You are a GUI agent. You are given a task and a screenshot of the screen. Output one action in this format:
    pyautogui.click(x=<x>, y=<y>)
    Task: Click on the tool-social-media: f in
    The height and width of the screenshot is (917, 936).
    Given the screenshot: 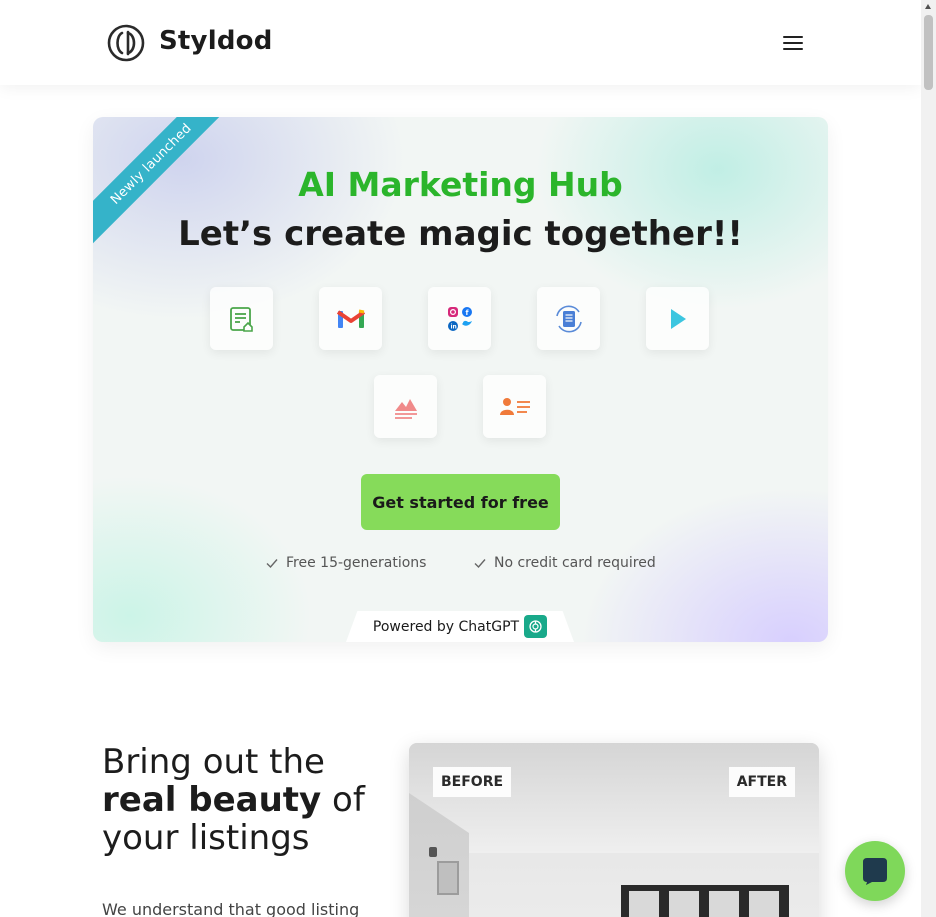 What is the action you would take?
    pyautogui.click(x=459, y=318)
    